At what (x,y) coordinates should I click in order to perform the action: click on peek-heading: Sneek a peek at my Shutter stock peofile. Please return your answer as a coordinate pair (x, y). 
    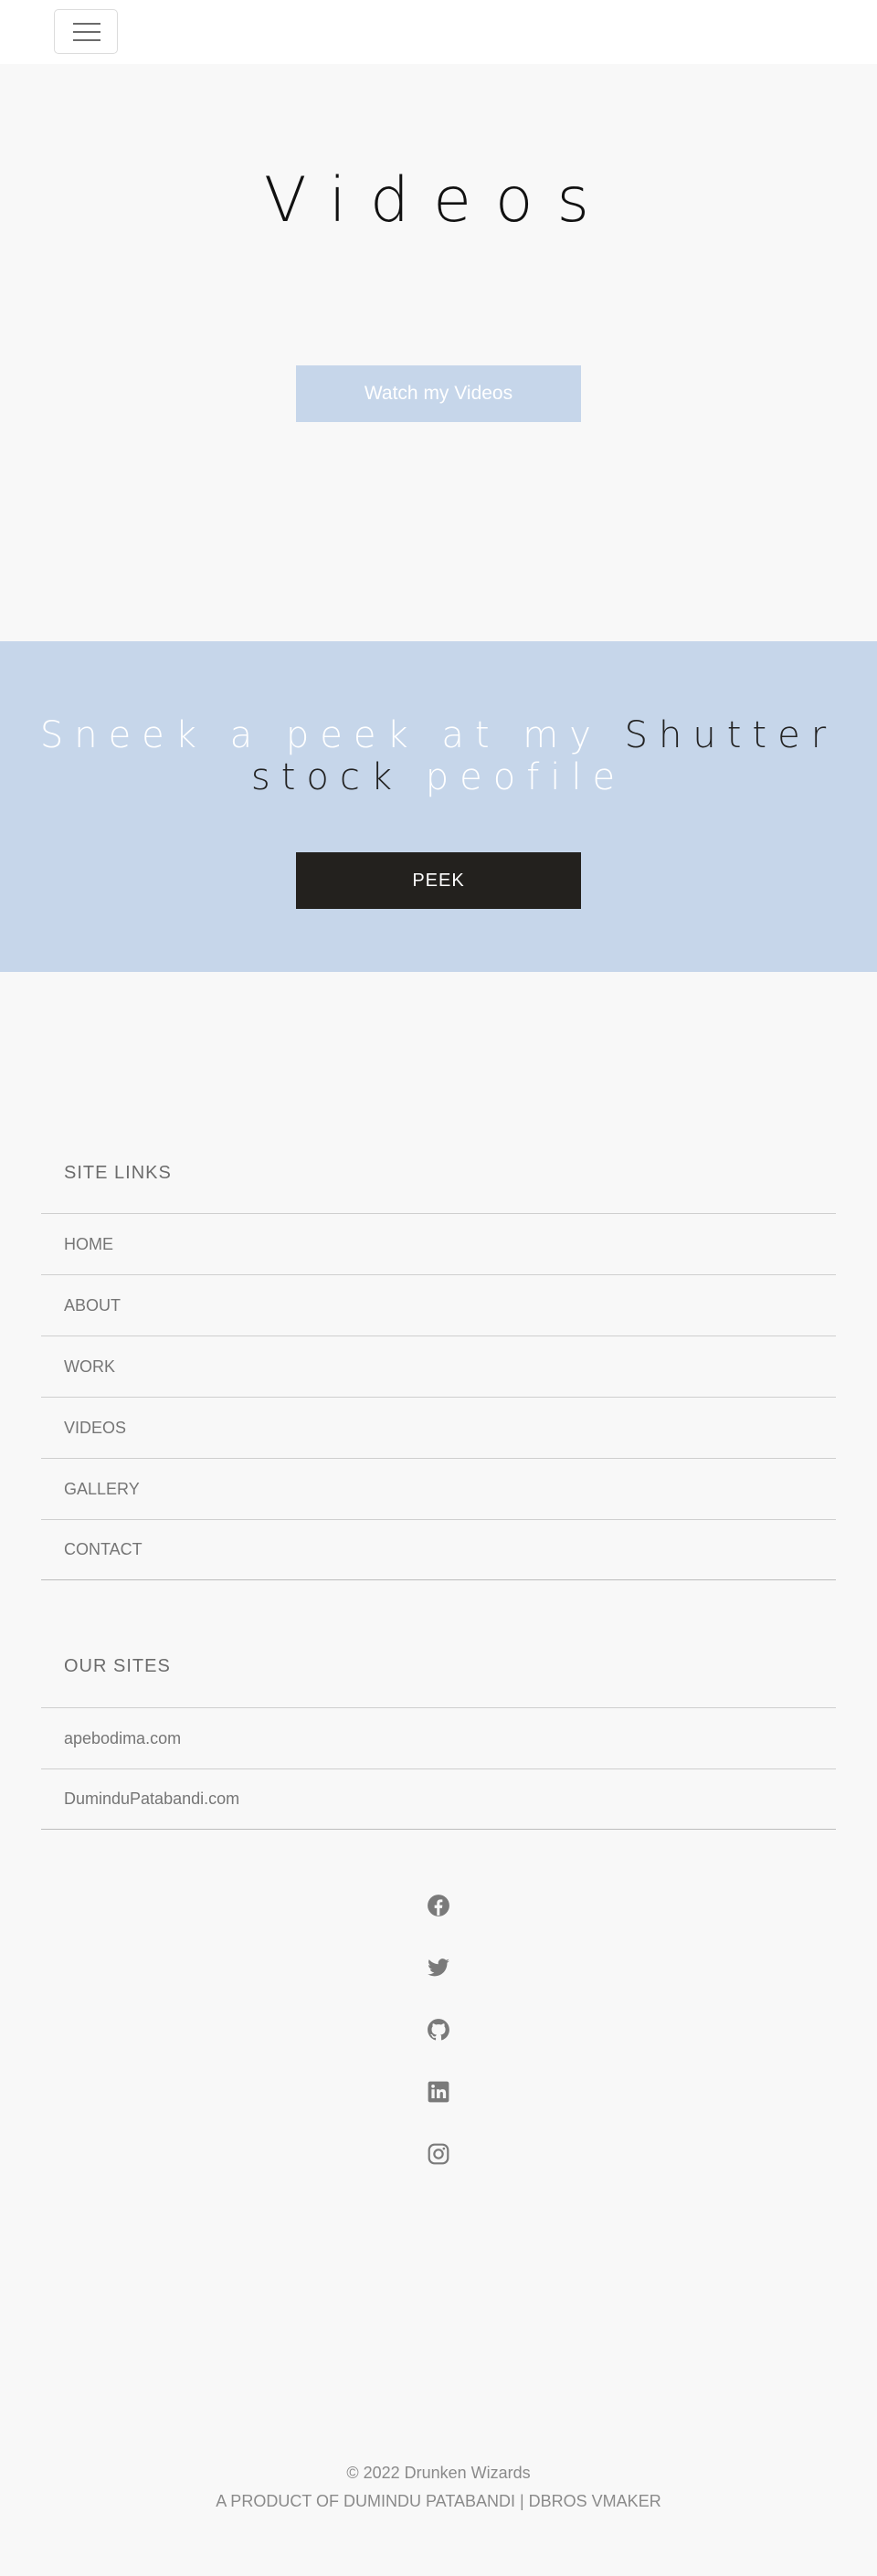
    Looking at the image, I should click on (438, 756).